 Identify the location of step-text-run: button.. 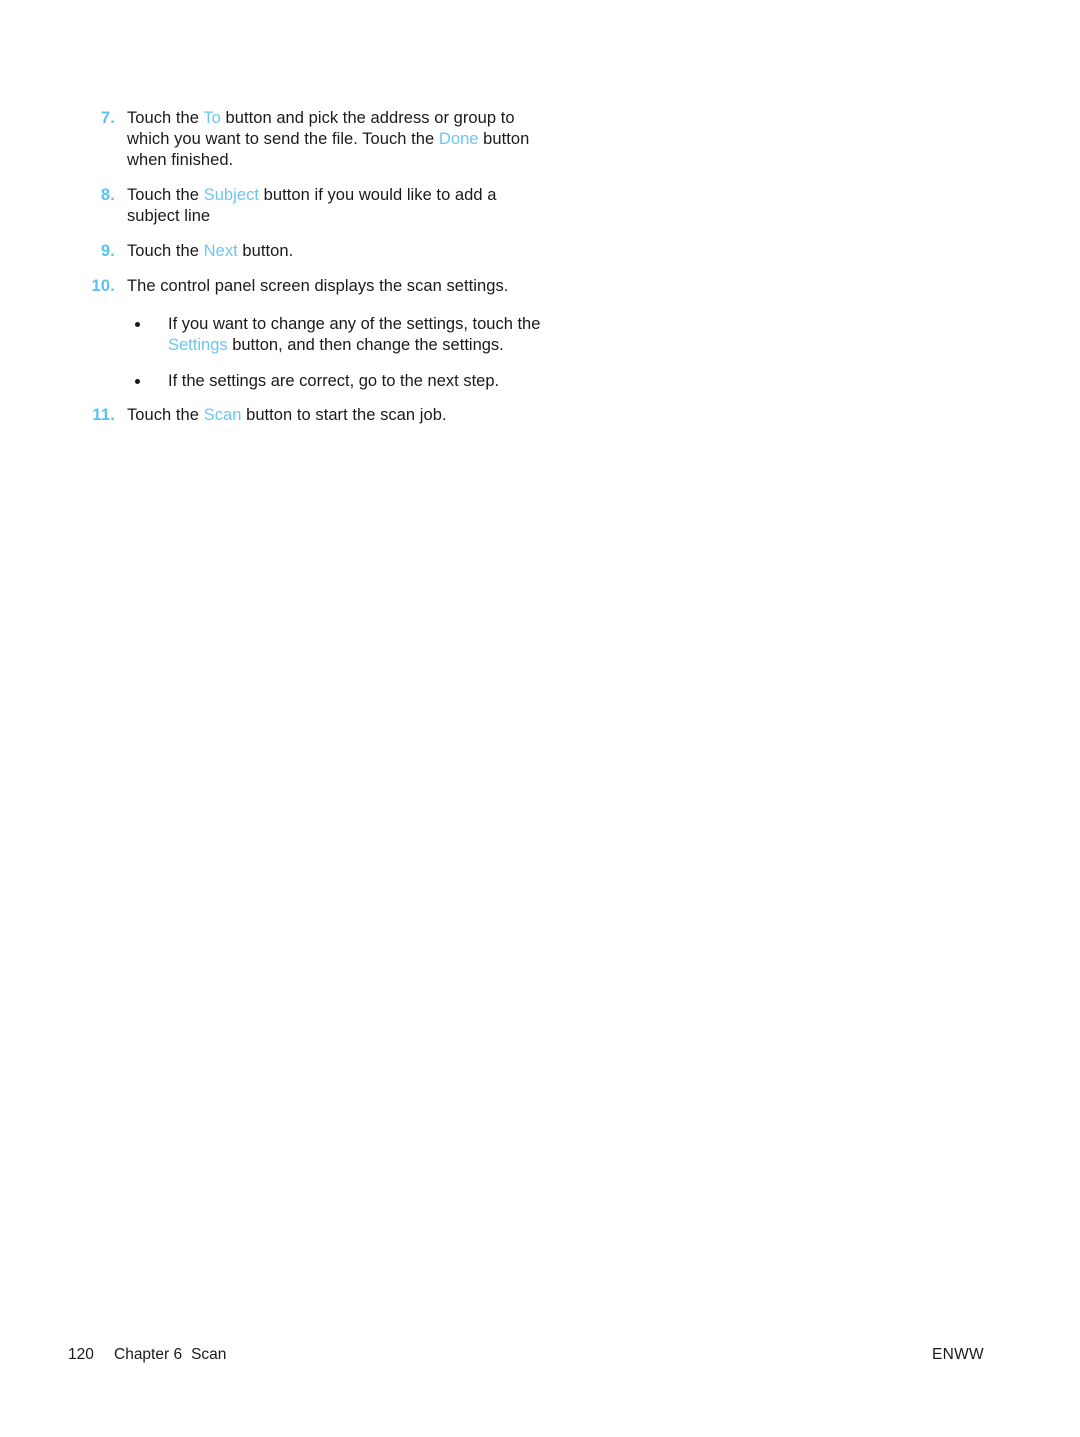
(265, 251).